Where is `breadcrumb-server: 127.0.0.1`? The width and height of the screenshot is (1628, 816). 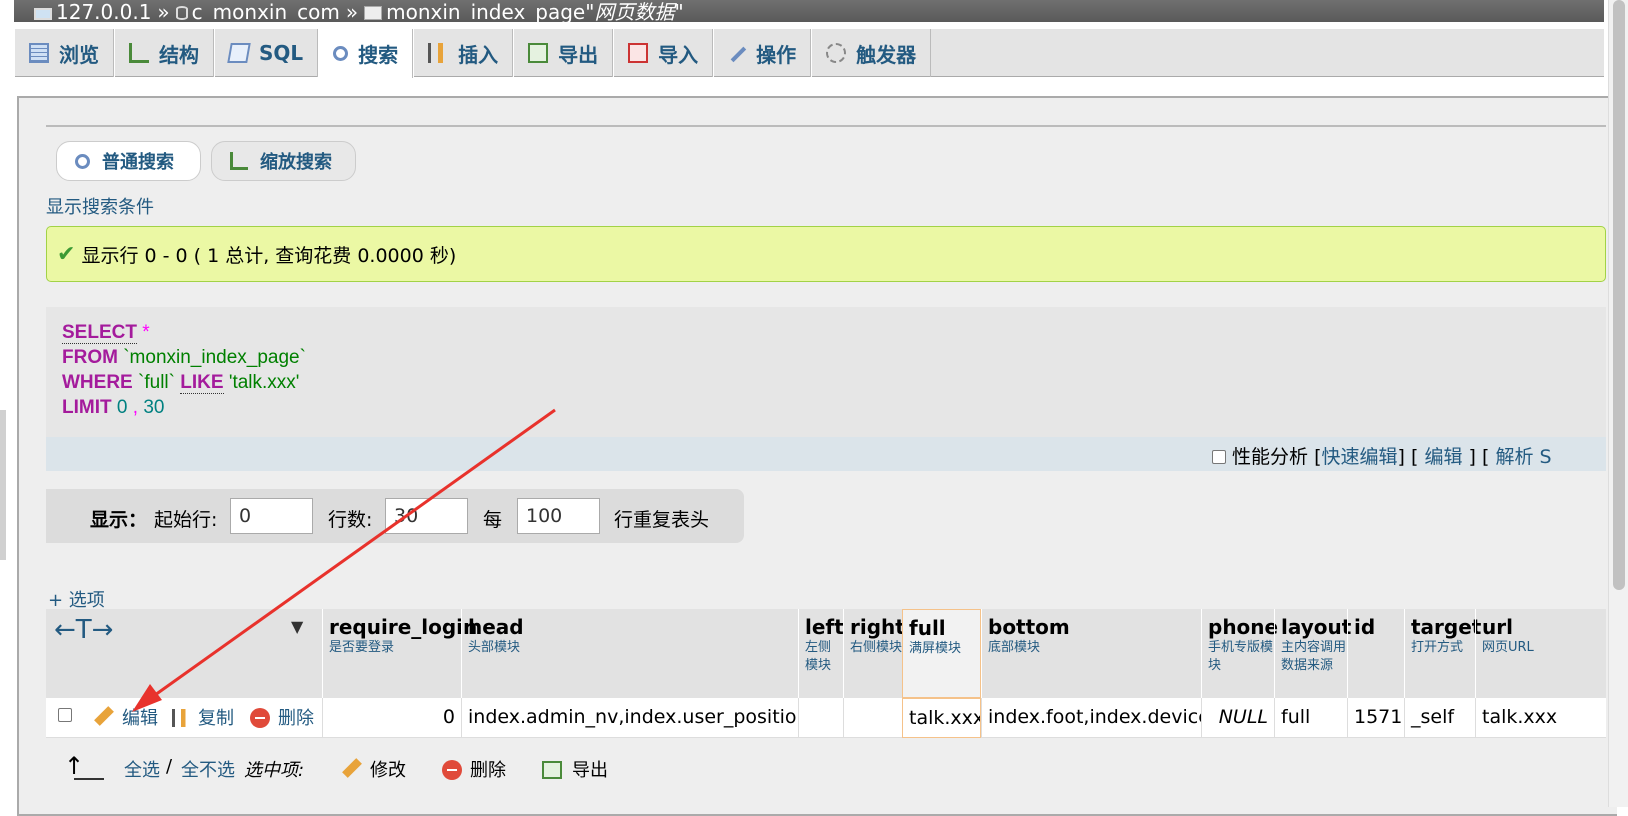
breadcrumb-server: 127.0.0.1 is located at coordinates (103, 12).